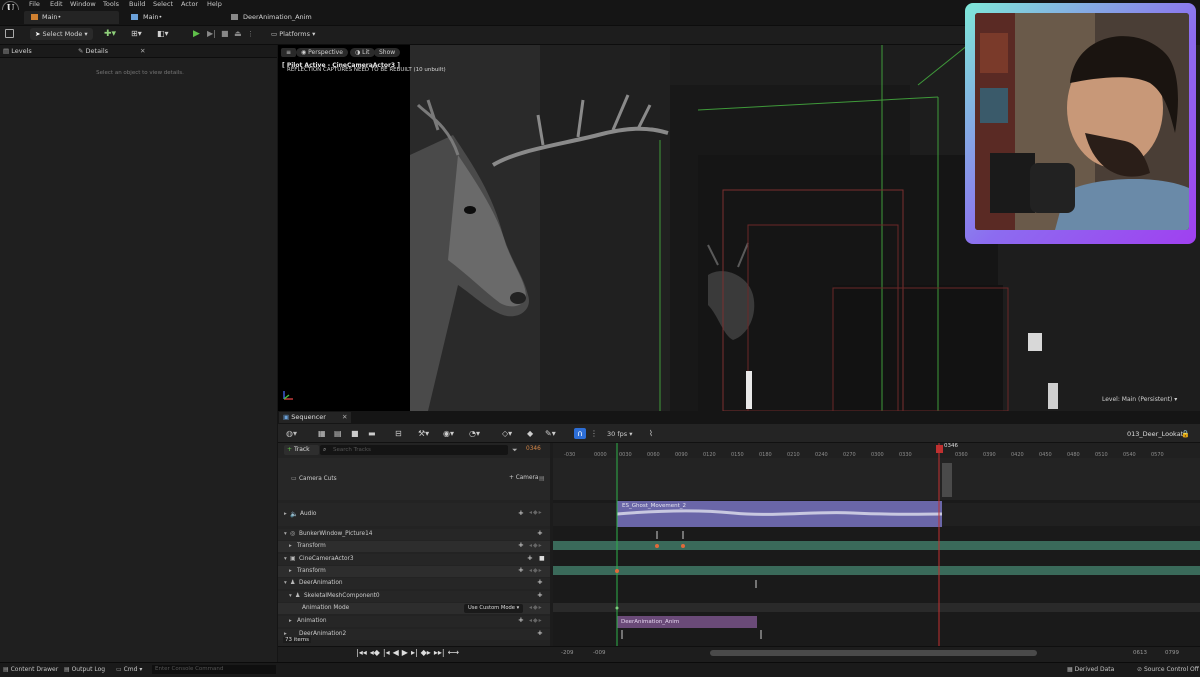 The width and height of the screenshot is (1200, 677). What do you see at coordinates (650, 622) in the screenshot?
I see `anim-clip-label: DeerAnimation_Anim` at bounding box center [650, 622].